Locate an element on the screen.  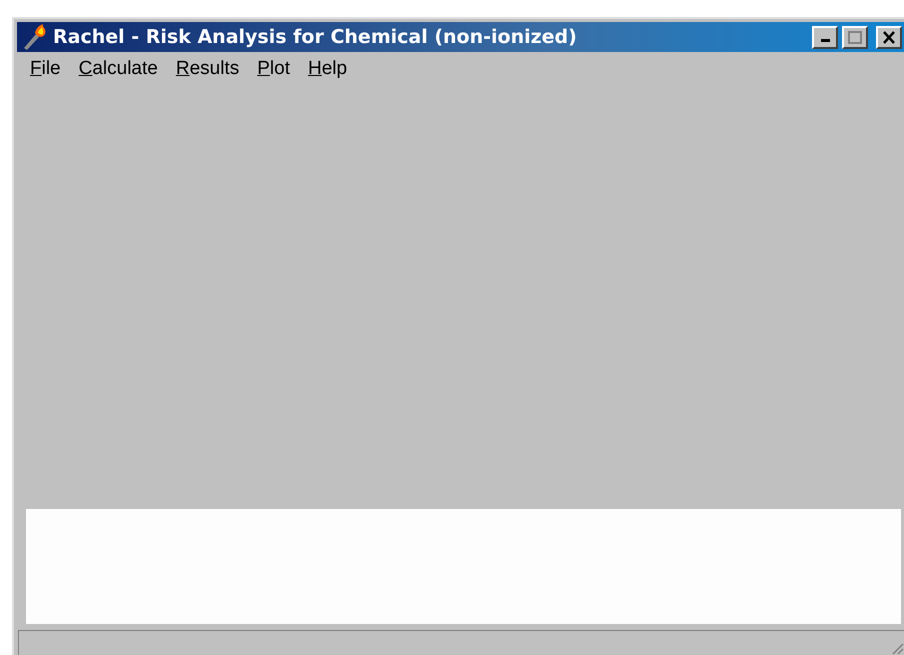
window-title: Rachel - Risk Analysis for Chemical (non-ionized) is located at coordinates (315, 37).